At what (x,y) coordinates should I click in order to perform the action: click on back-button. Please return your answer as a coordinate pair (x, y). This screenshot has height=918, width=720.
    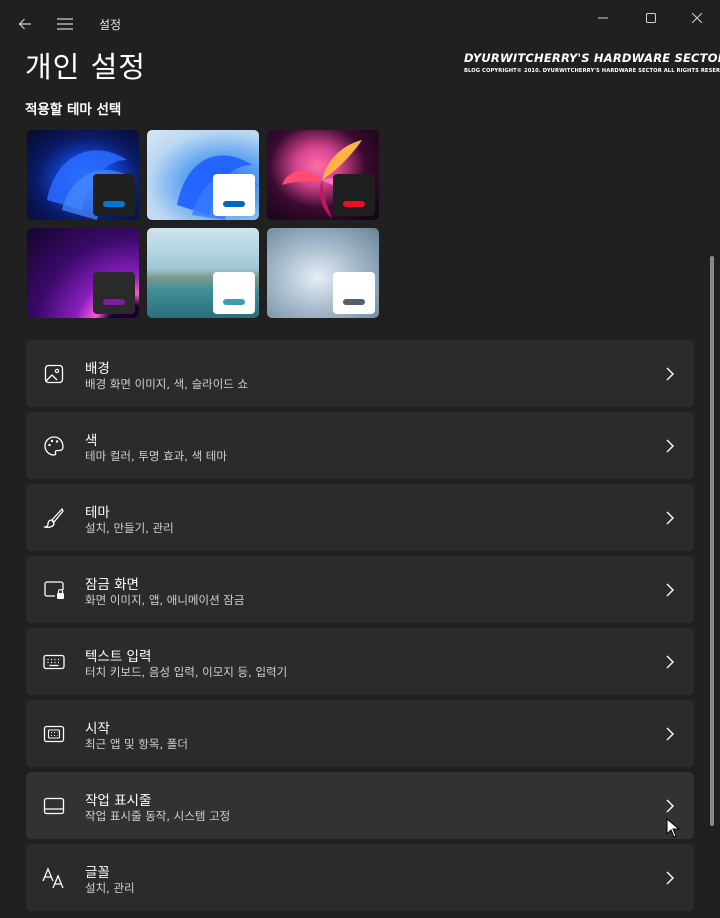
    Looking at the image, I should click on (25, 24).